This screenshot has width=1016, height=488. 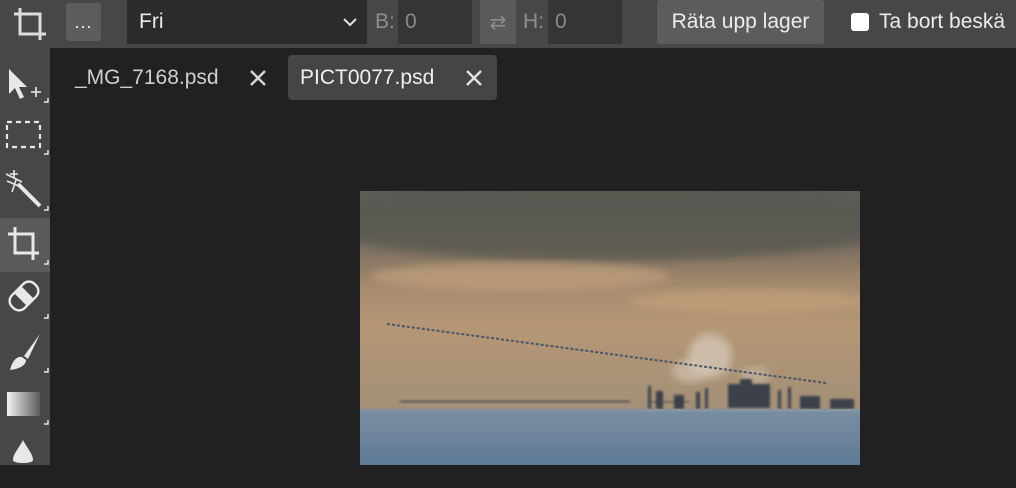 I want to click on delete-cropped-checkbox, so click(x=860, y=22).